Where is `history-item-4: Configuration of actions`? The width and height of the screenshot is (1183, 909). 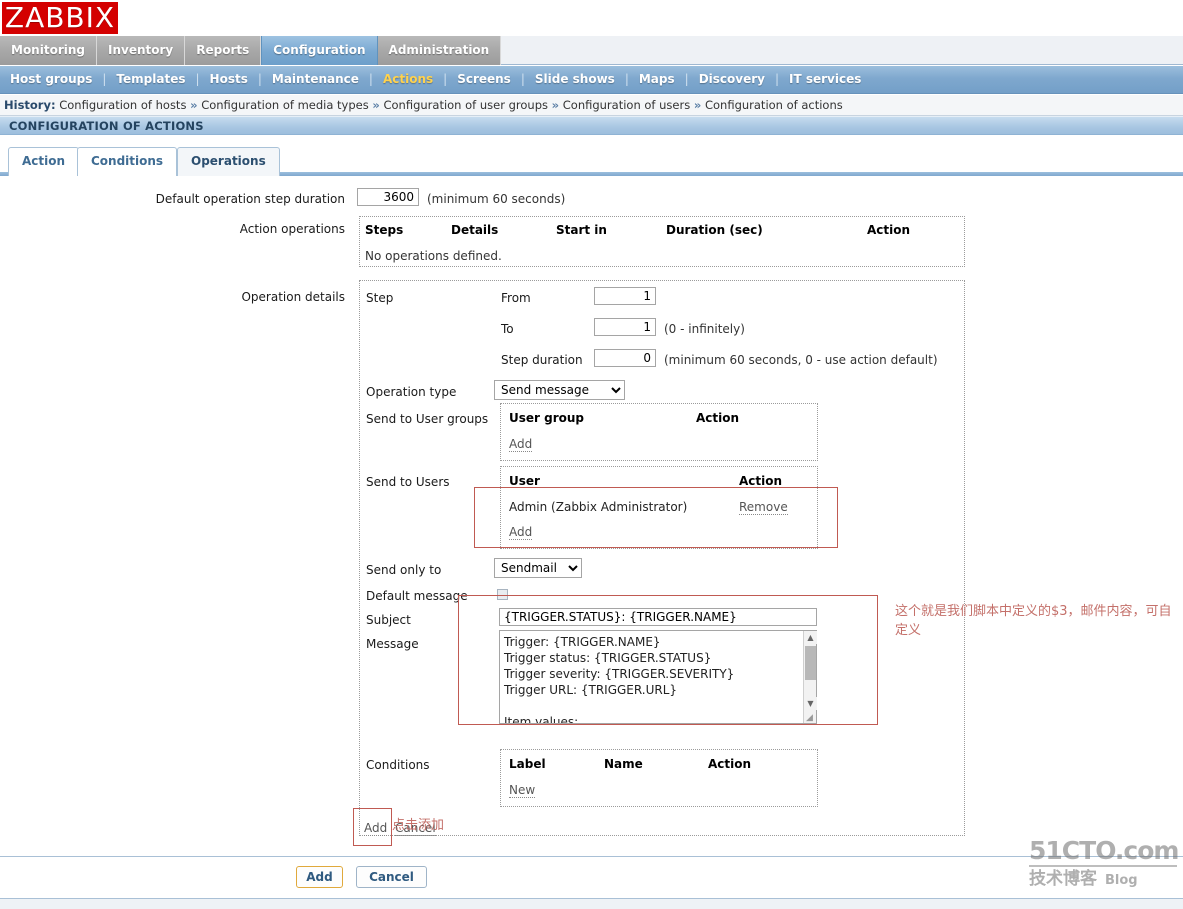 history-item-4: Configuration of actions is located at coordinates (774, 105).